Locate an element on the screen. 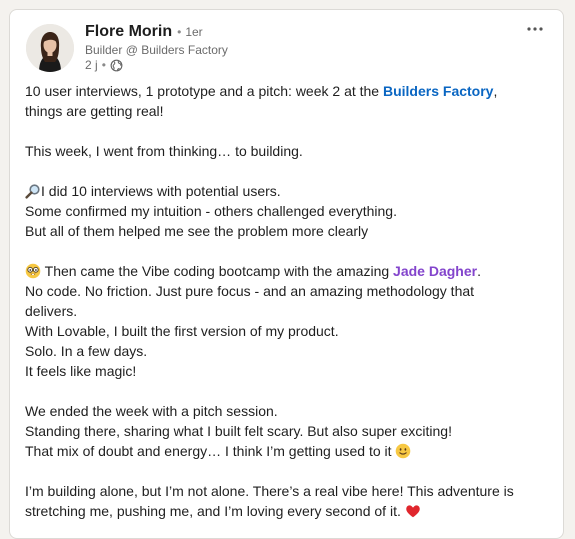 The width and height of the screenshot is (575, 539). more-options-icon is located at coordinates (535, 29).